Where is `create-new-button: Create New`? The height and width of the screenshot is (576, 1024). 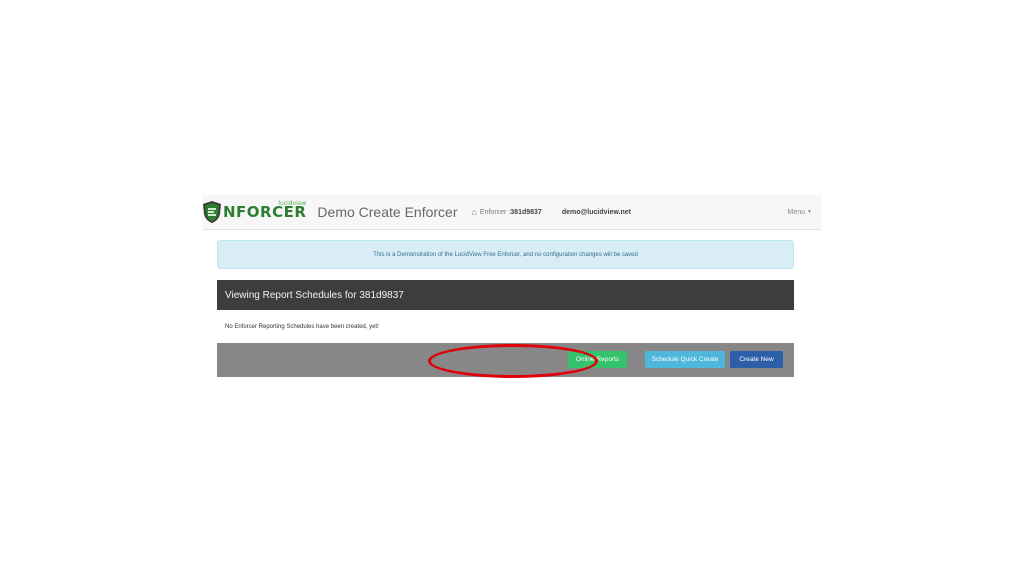
create-new-button: Create New is located at coordinates (756, 359).